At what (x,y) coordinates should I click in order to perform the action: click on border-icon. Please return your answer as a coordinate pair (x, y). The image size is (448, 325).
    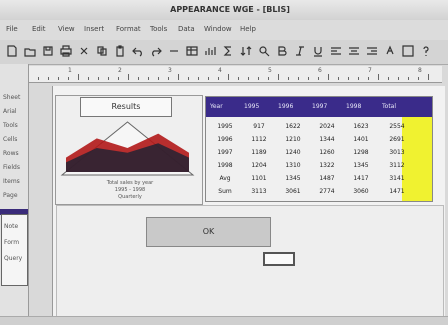
    Looking at the image, I should click on (408, 51).